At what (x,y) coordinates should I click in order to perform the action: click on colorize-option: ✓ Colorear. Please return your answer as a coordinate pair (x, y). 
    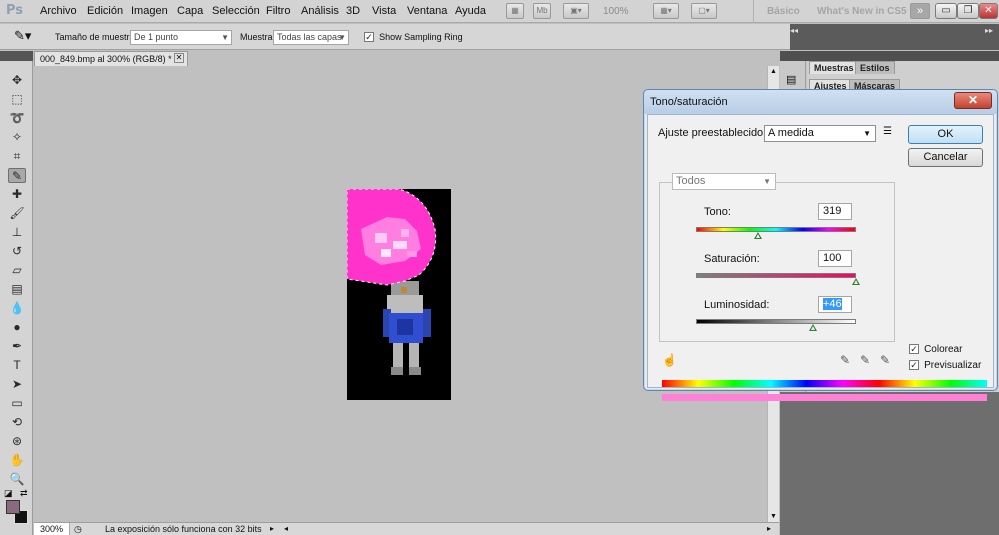
    Looking at the image, I should click on (935, 349).